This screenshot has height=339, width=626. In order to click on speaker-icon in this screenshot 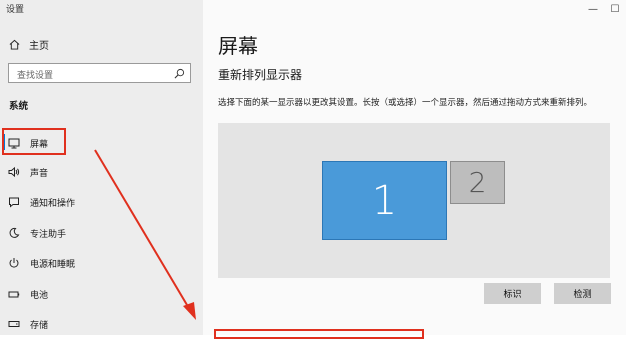, I will do `click(14, 172)`.